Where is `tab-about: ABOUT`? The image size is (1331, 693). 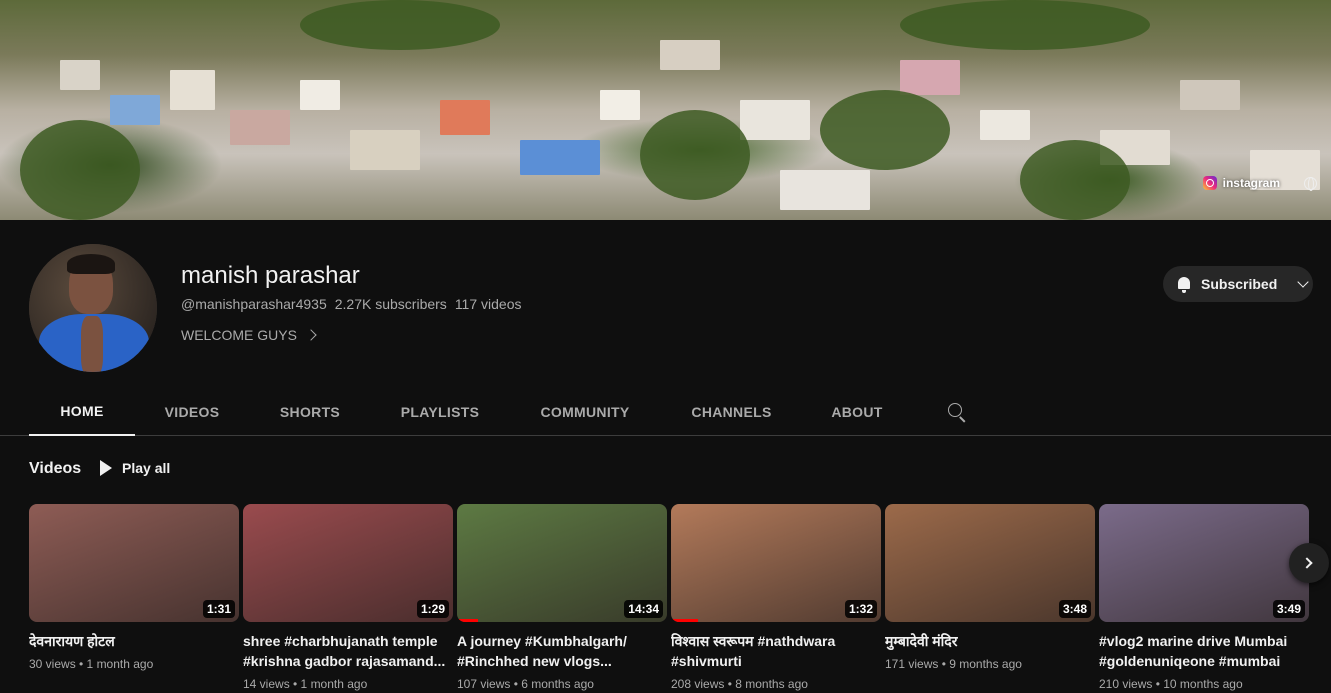
tab-about: ABOUT is located at coordinates (857, 412).